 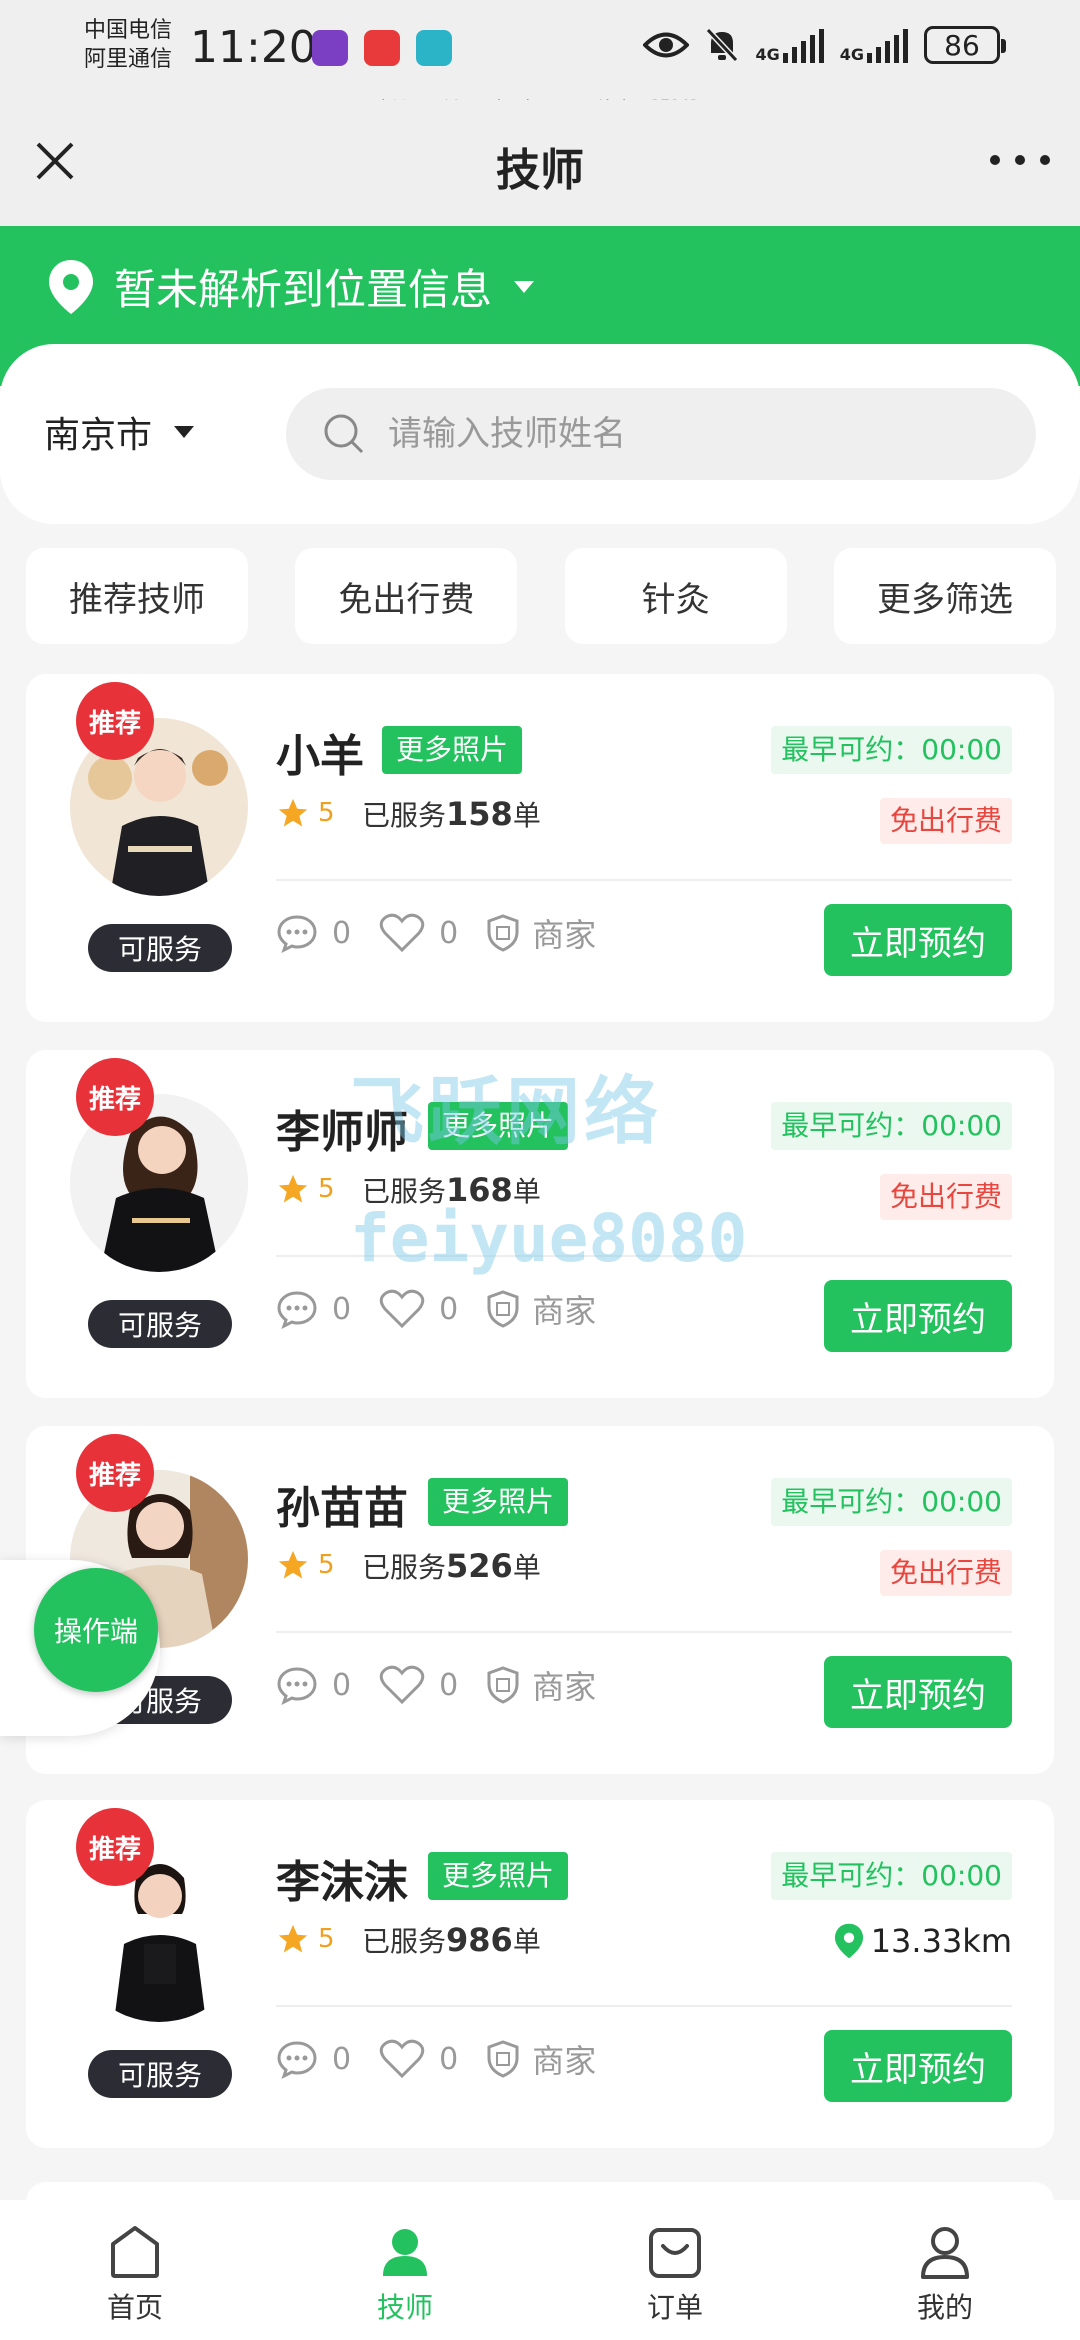 What do you see at coordinates (541, 596) in the screenshot?
I see `filter-chips: 推荐技师 免出行费 针灸 更多筛选` at bounding box center [541, 596].